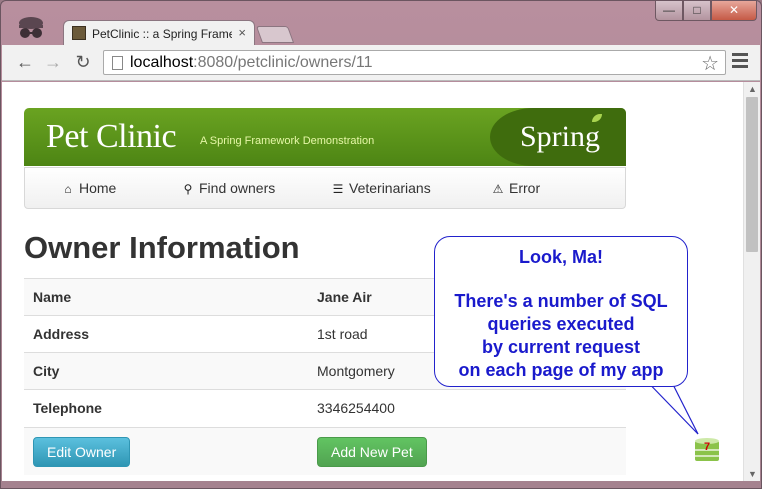  Describe the element at coordinates (188, 189) in the screenshot. I see `search-icon: ⚲` at that location.